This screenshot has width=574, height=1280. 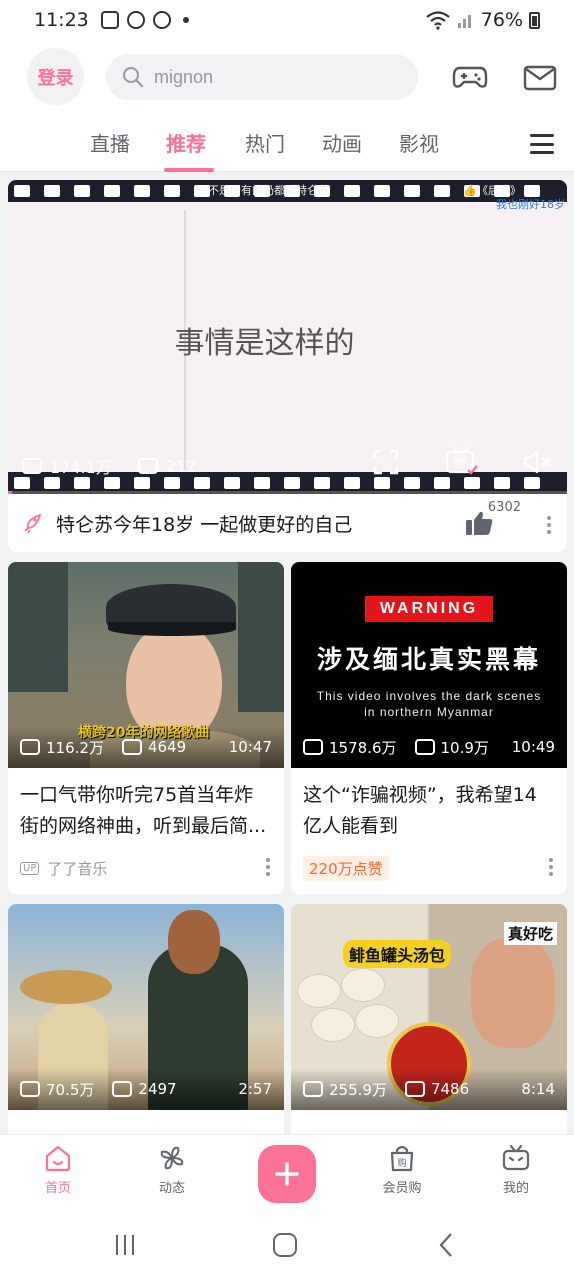 I want to click on battery-percent: 76%, so click(x=501, y=20).